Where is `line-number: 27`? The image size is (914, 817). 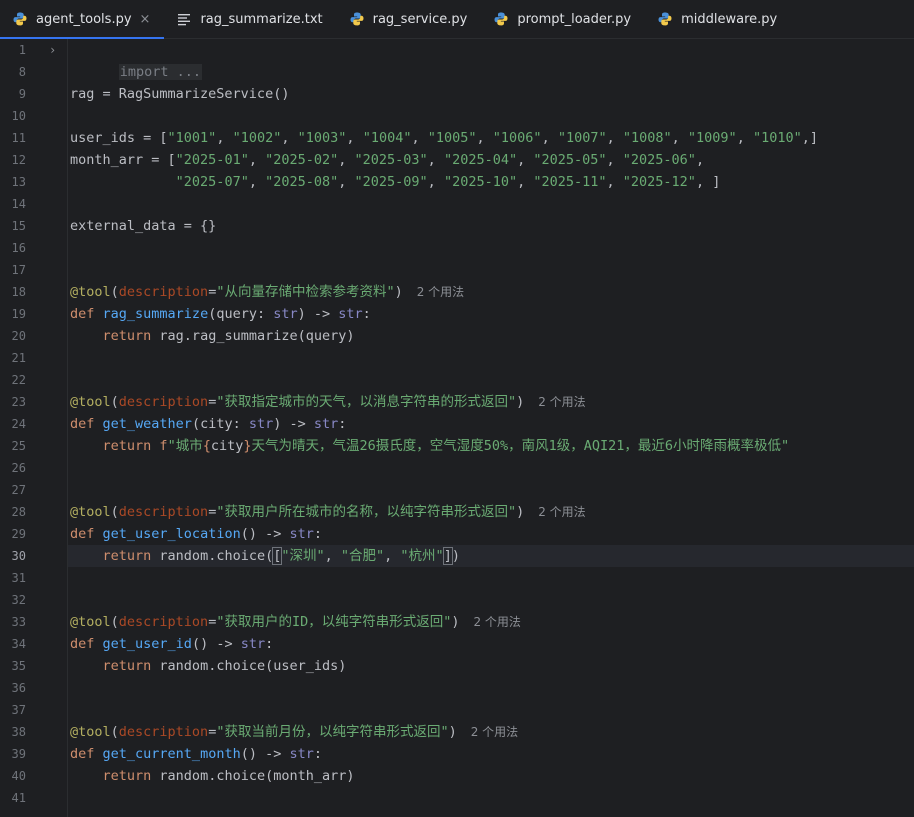 line-number: 27 is located at coordinates (18, 490).